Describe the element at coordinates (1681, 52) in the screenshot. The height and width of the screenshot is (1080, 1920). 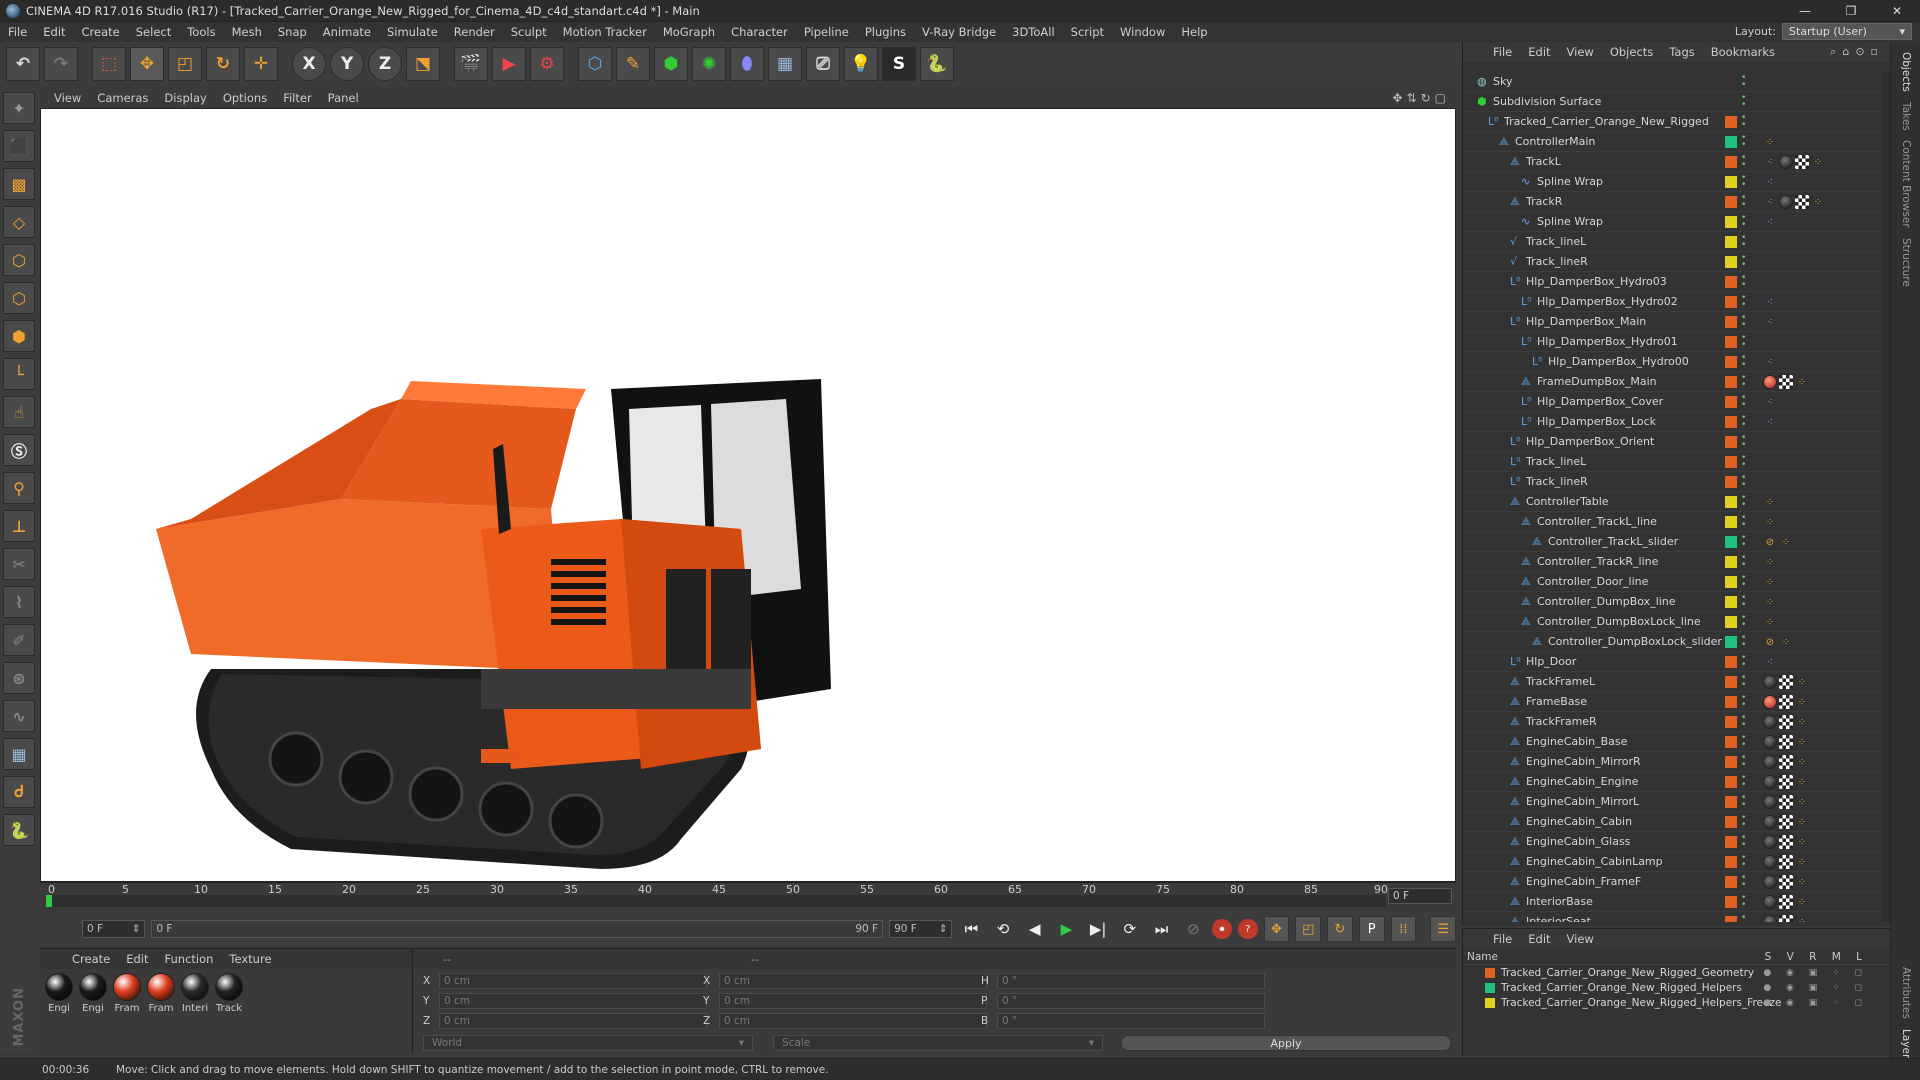
I see `om-menu-tags: Tags` at that location.